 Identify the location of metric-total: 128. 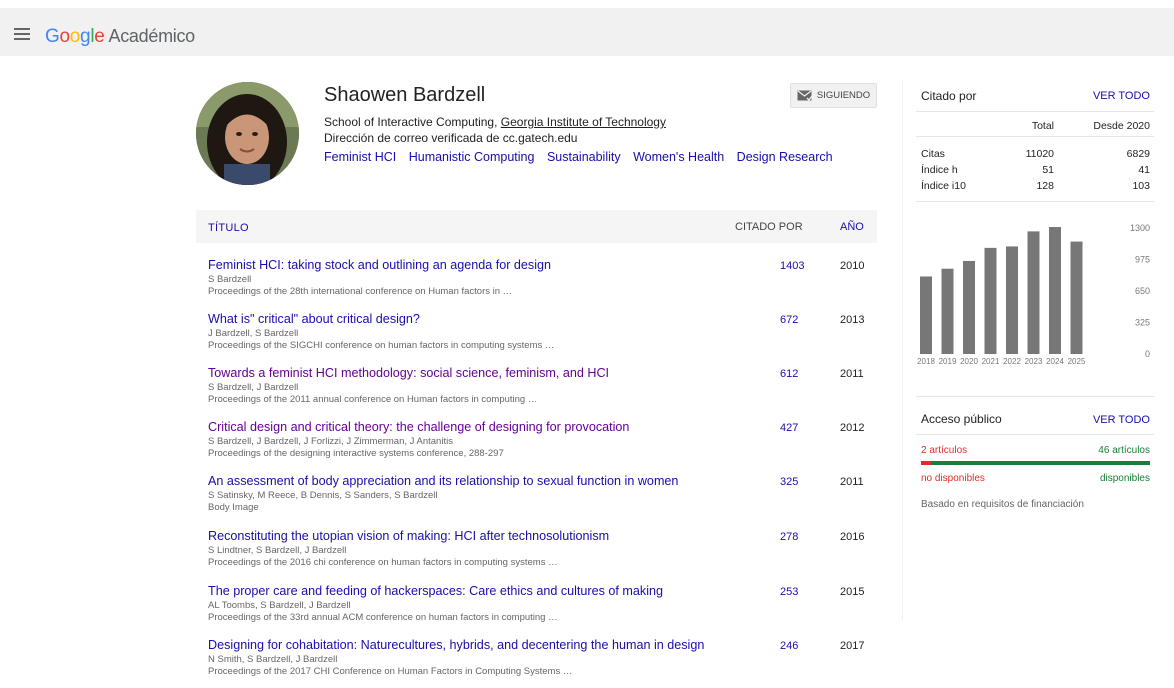
(1045, 186).